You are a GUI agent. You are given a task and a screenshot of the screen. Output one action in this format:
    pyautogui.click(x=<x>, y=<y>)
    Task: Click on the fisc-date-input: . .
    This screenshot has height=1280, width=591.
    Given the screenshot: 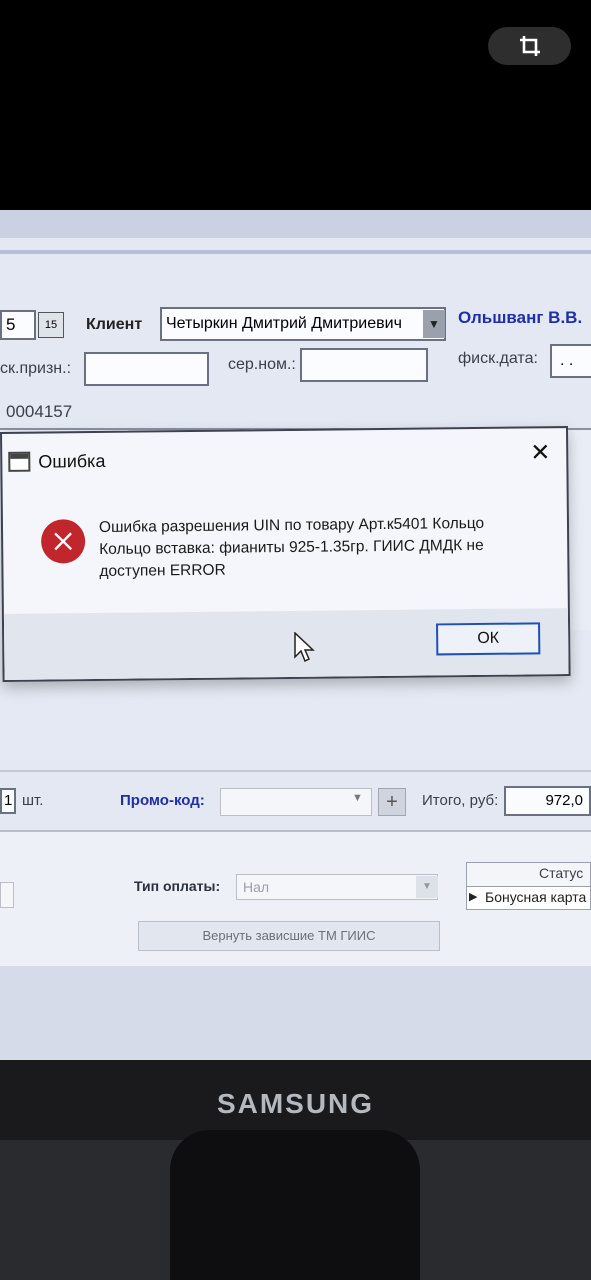 What is the action you would take?
    pyautogui.click(x=570, y=361)
    